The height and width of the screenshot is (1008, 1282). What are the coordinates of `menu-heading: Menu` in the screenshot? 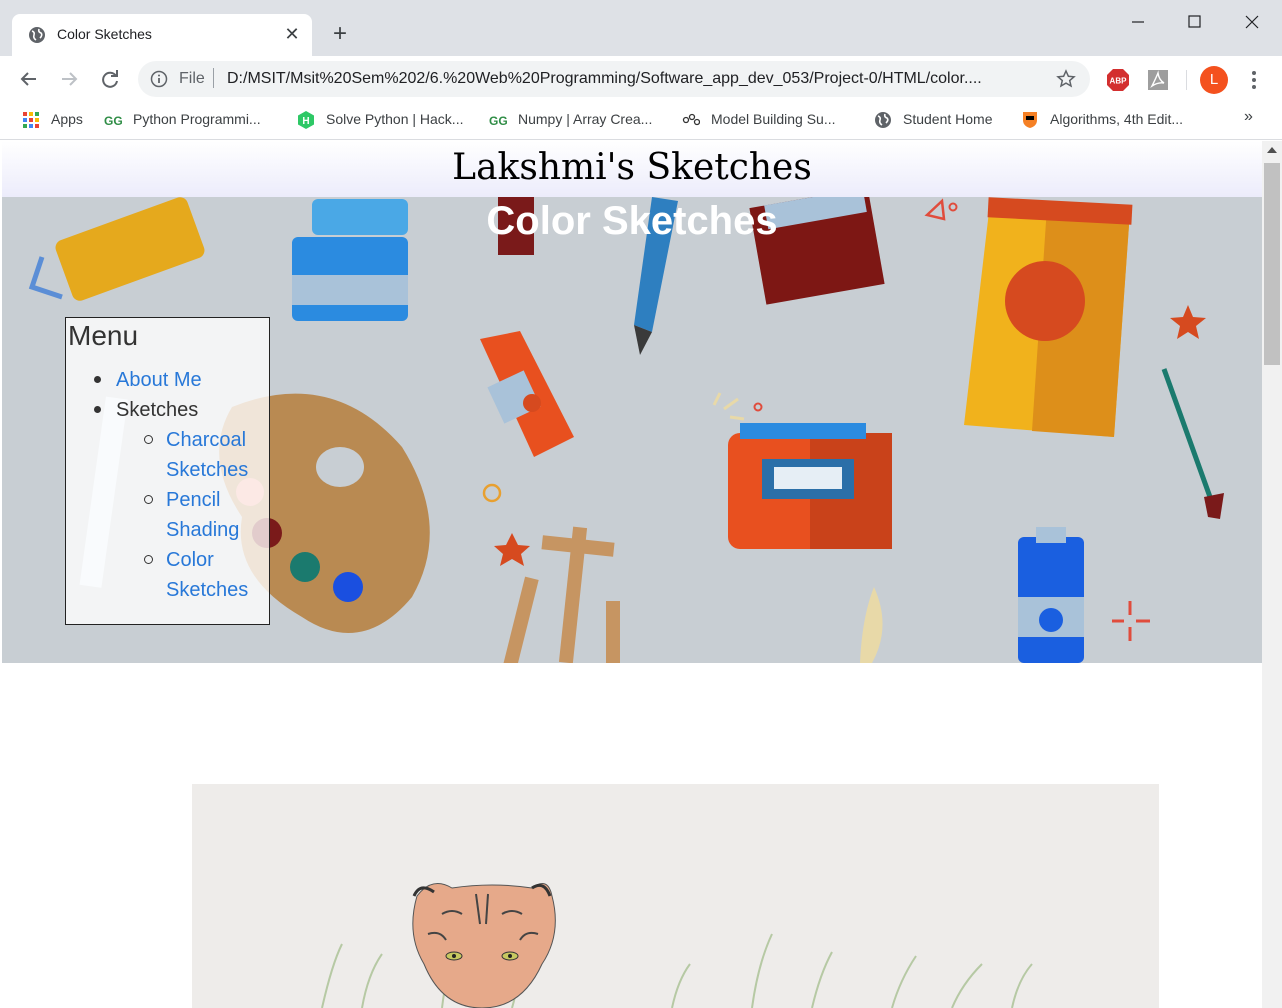 It's located at (103, 335).